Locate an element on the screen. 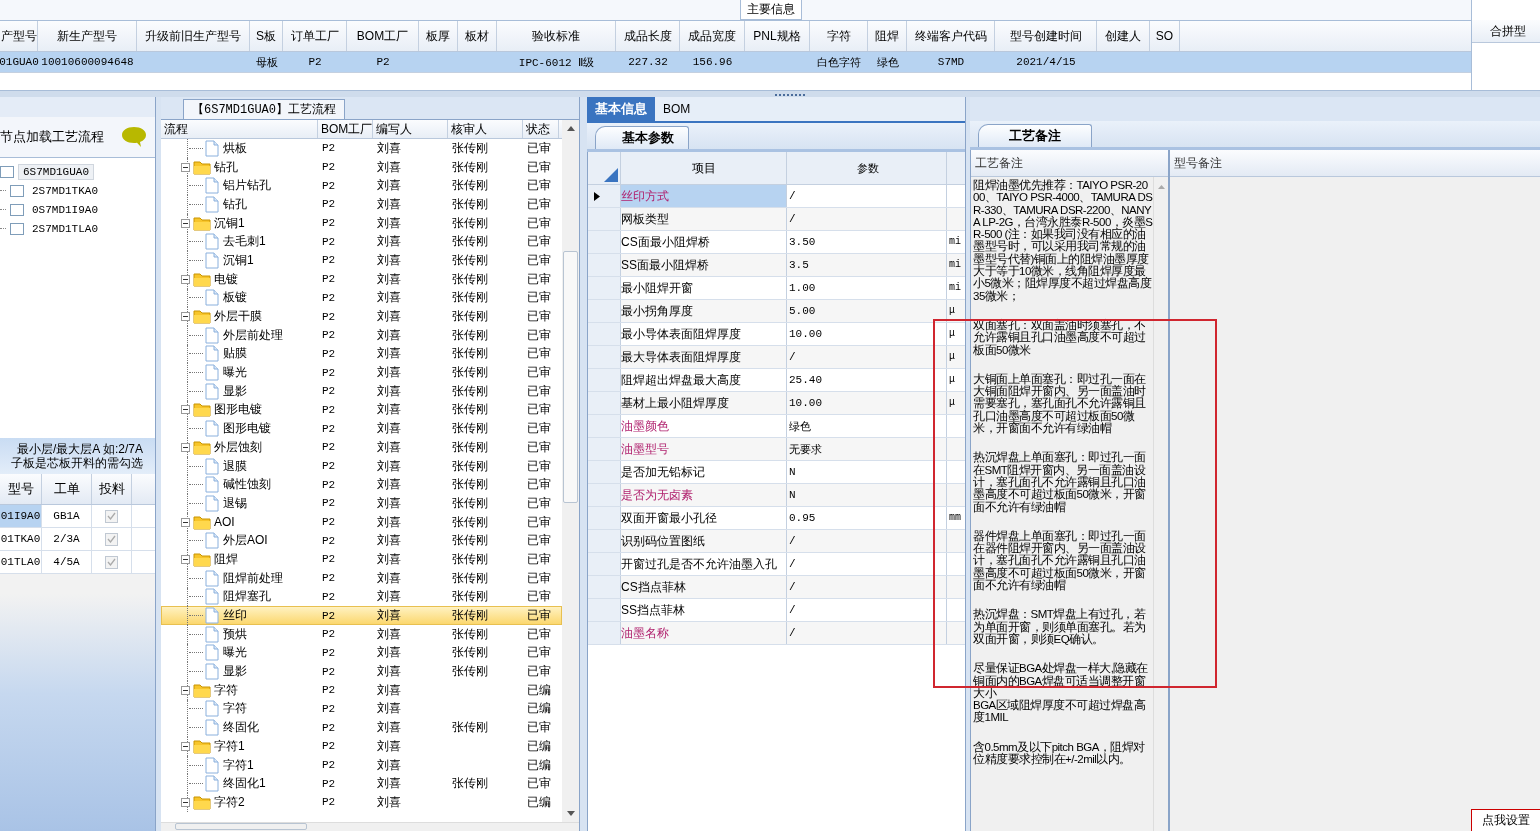 This screenshot has width=1540, height=831. table-row: 网板类型 / is located at coordinates (776, 219).